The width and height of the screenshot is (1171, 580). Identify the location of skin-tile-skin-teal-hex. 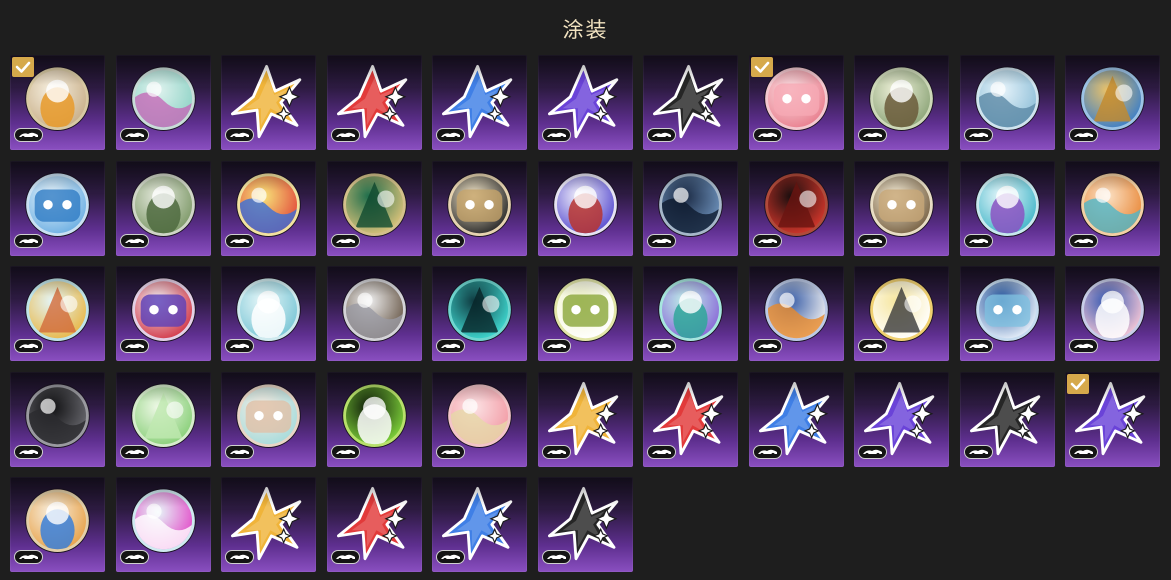
(479, 313).